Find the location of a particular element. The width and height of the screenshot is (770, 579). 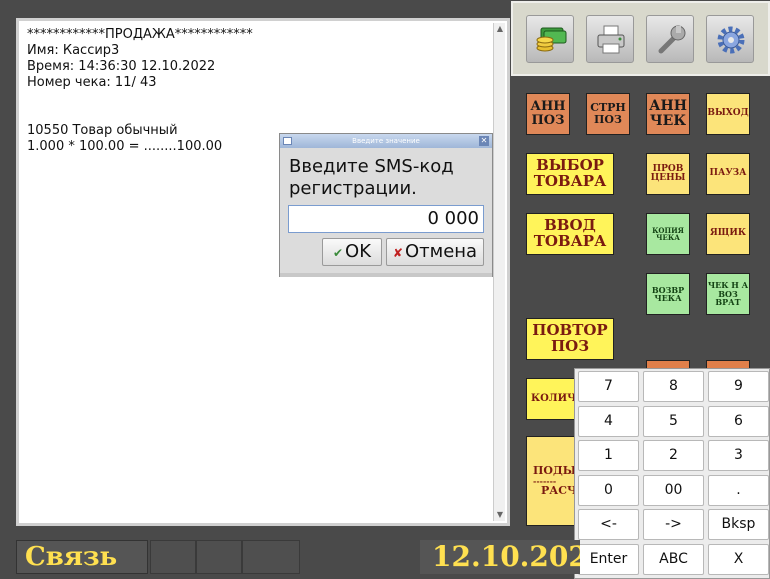

numpad-key: 5 is located at coordinates (673, 421).